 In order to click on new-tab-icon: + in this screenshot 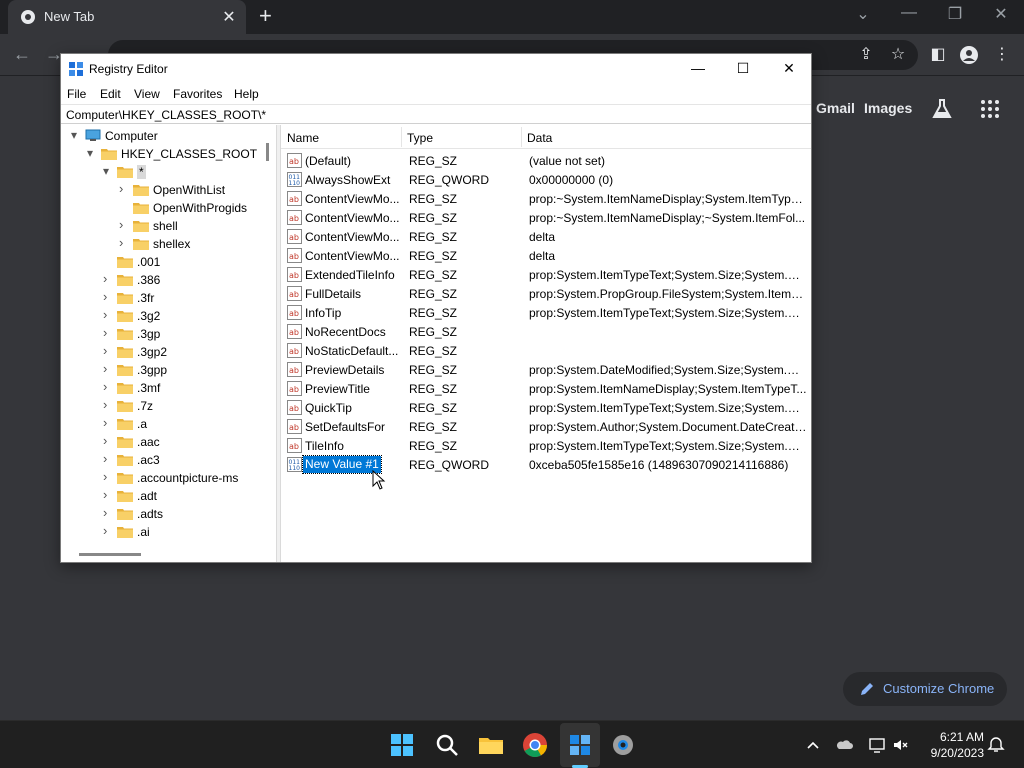, I will do `click(265, 16)`.